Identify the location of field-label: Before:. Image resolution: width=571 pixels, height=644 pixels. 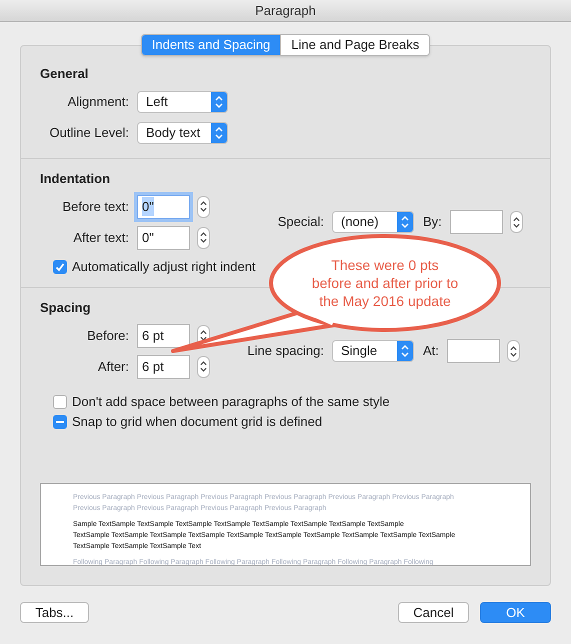
(108, 335).